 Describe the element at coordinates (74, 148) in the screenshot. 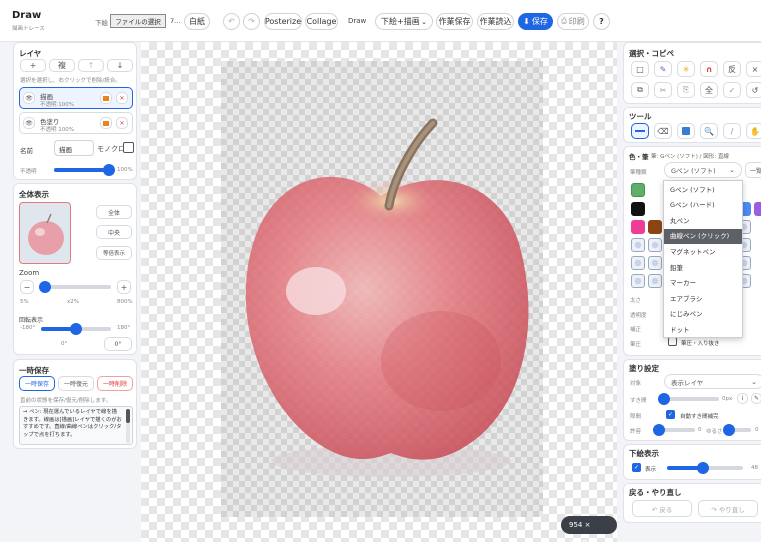

I see `layer-name-input: 描画` at that location.